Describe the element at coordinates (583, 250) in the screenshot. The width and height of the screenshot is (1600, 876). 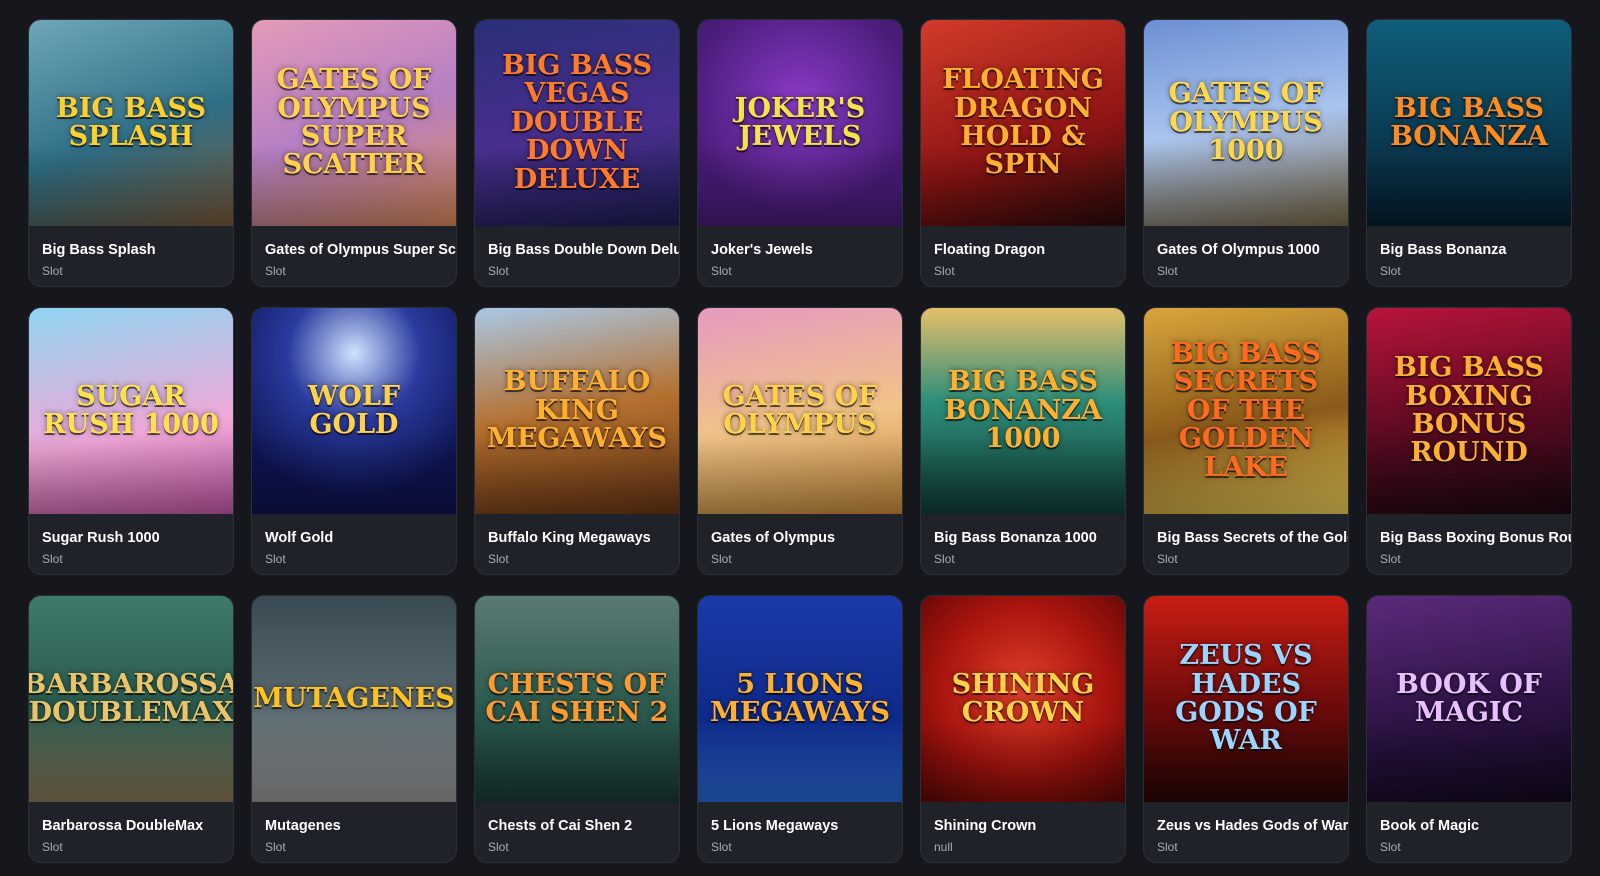
I see `game-name: Big Bass Double Down Delux` at that location.